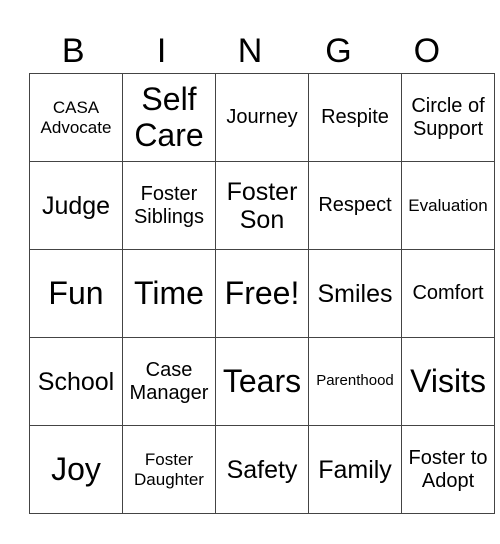 The width and height of the screenshot is (500, 544). What do you see at coordinates (169, 205) in the screenshot?
I see `bingo-cell: Foster Siblings` at bounding box center [169, 205].